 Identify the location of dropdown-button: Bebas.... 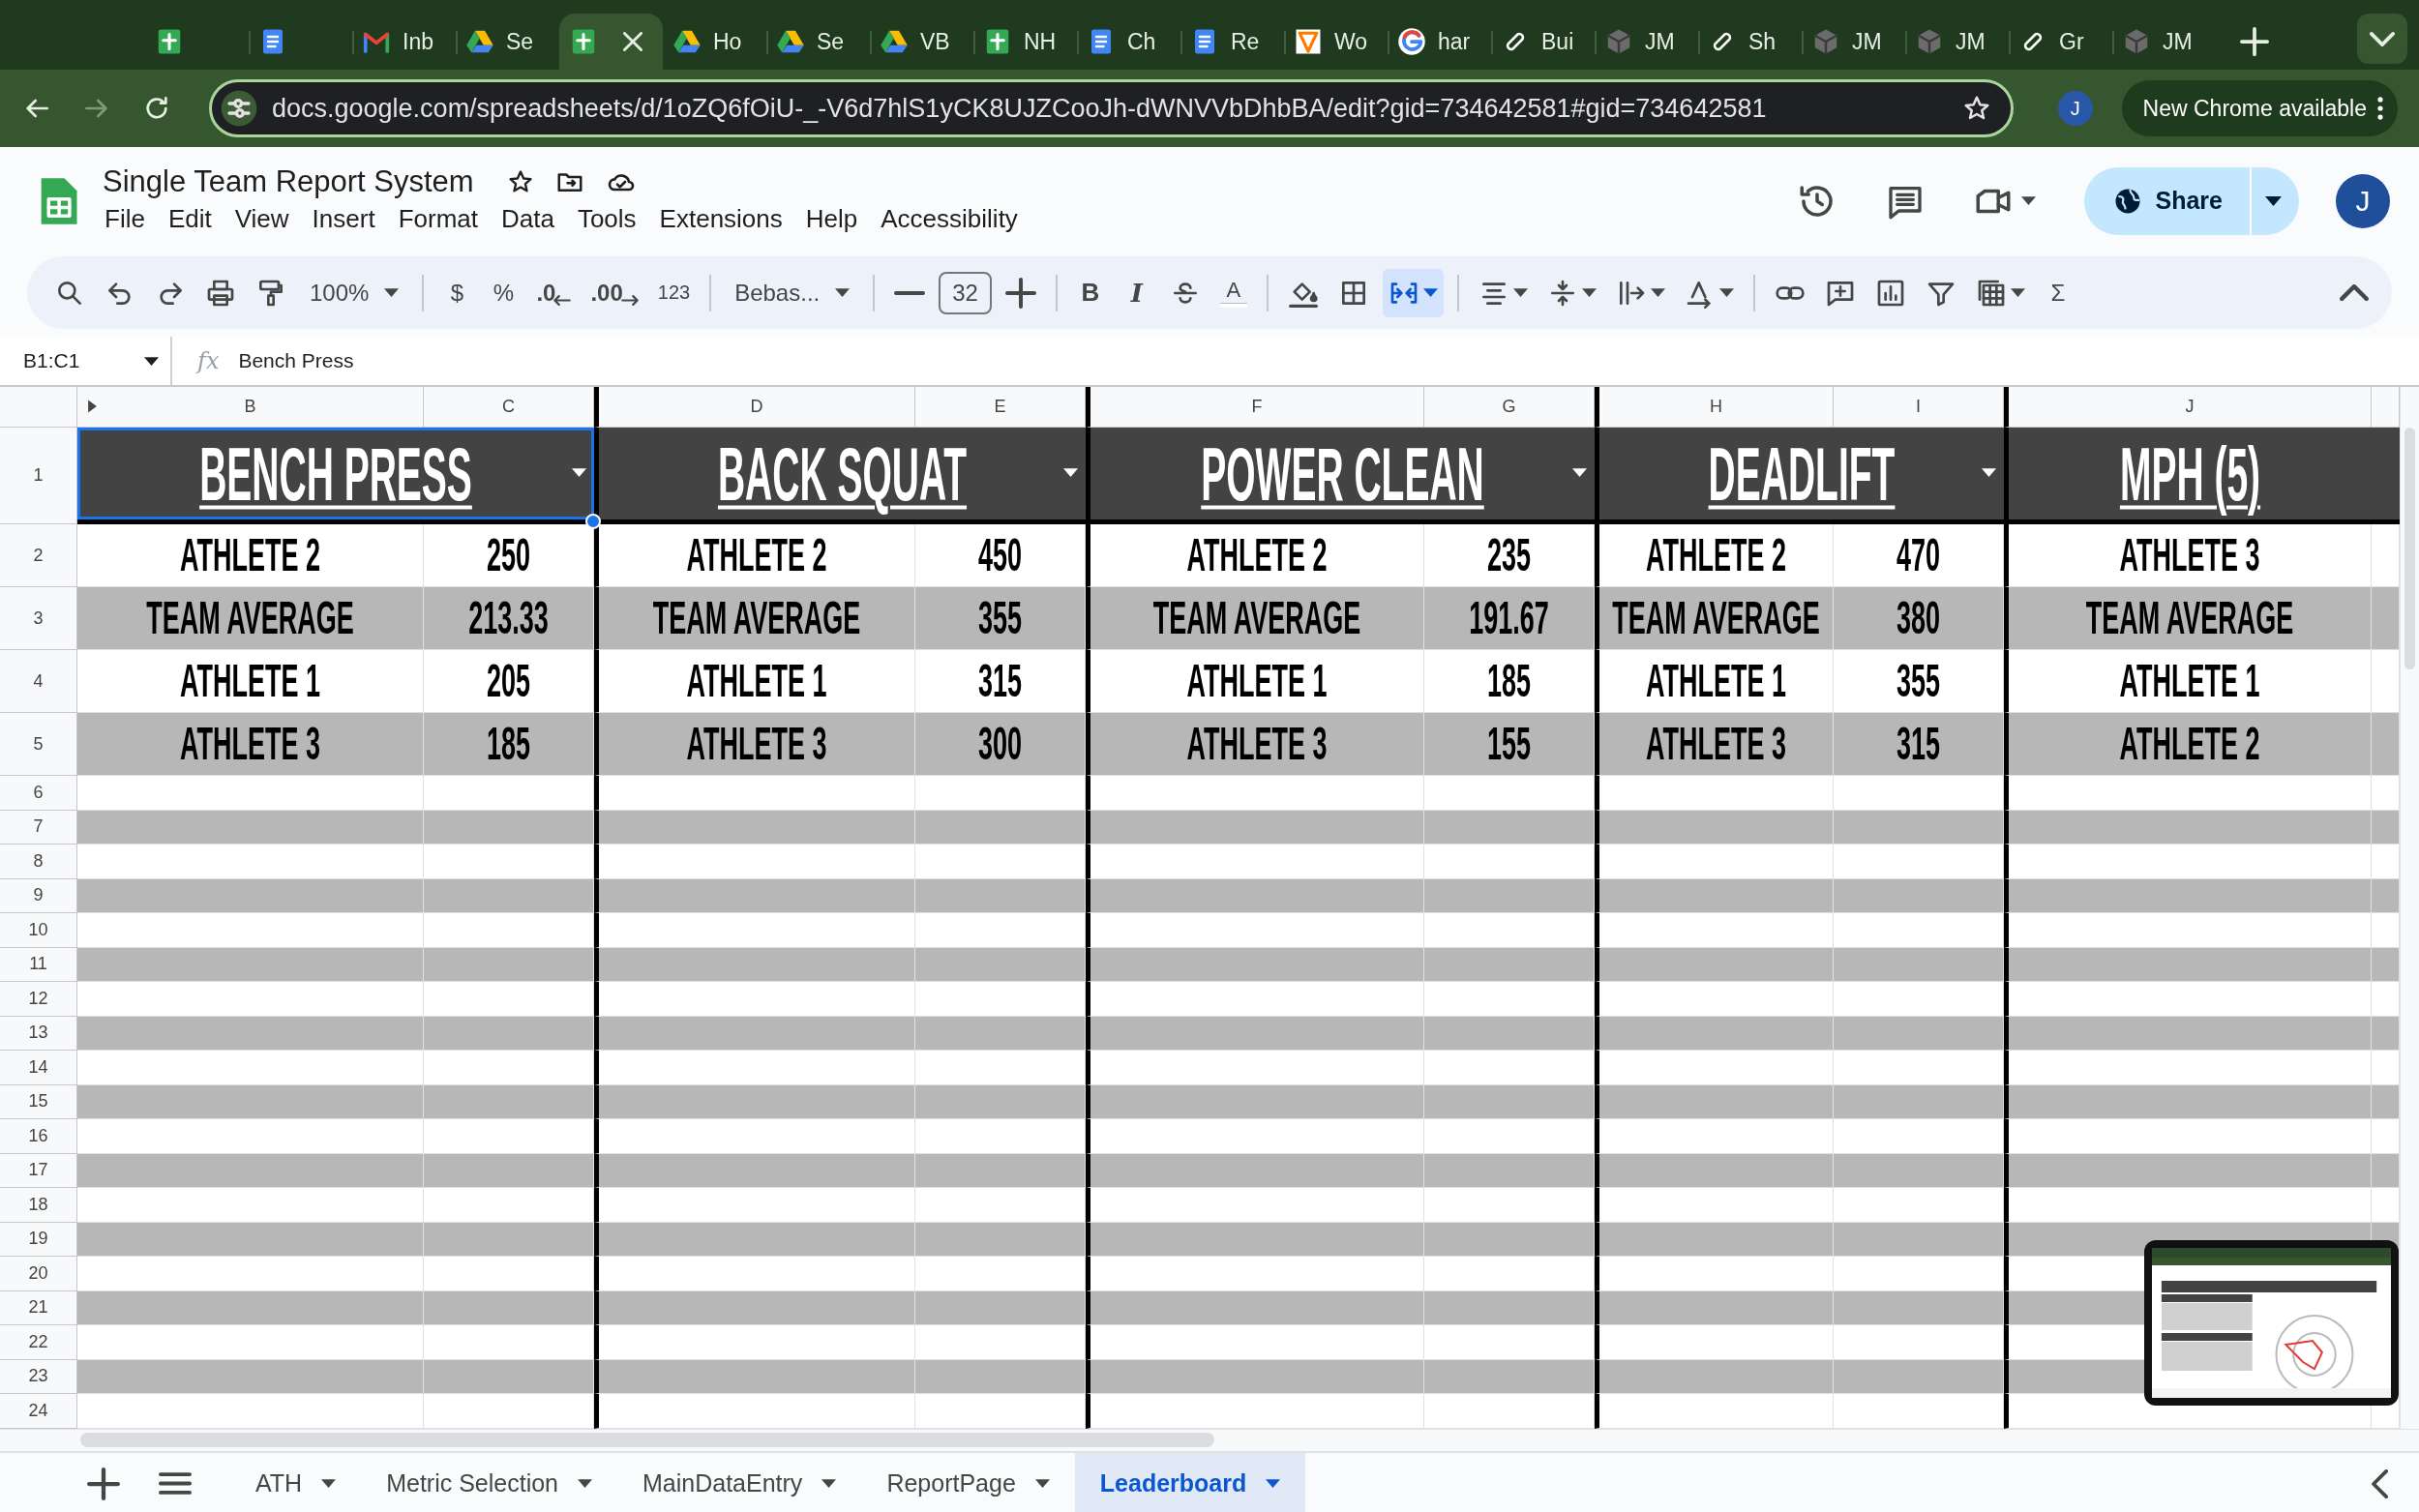
(793, 292).